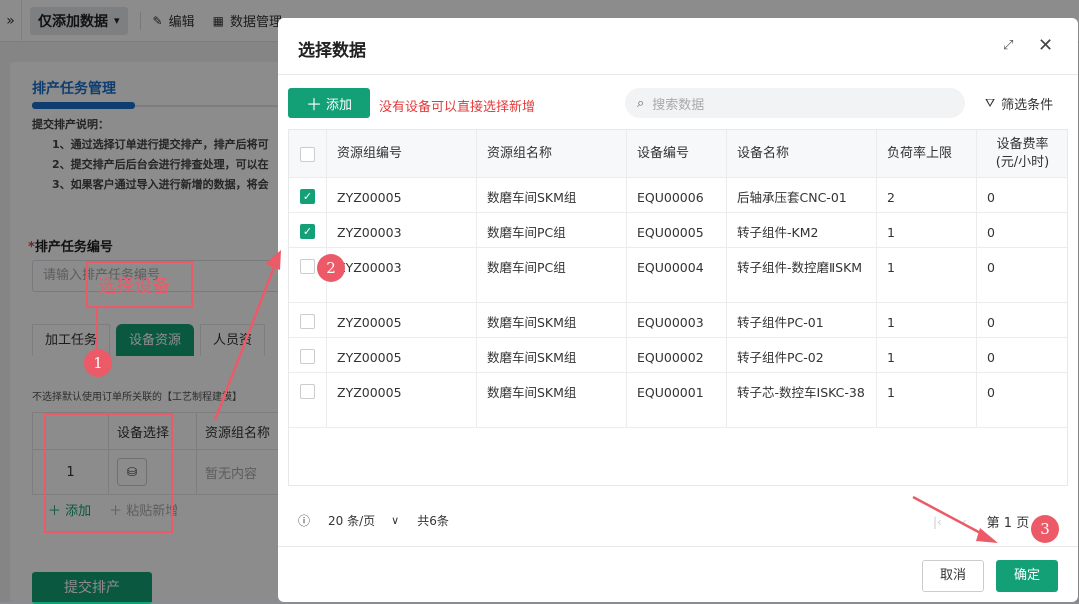 Image resolution: width=1079 pixels, height=604 pixels. I want to click on annotation-box, so click(108, 473).